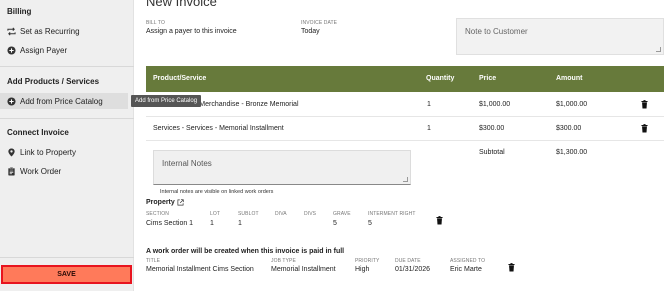  I want to click on grave-value: 5, so click(335, 223).